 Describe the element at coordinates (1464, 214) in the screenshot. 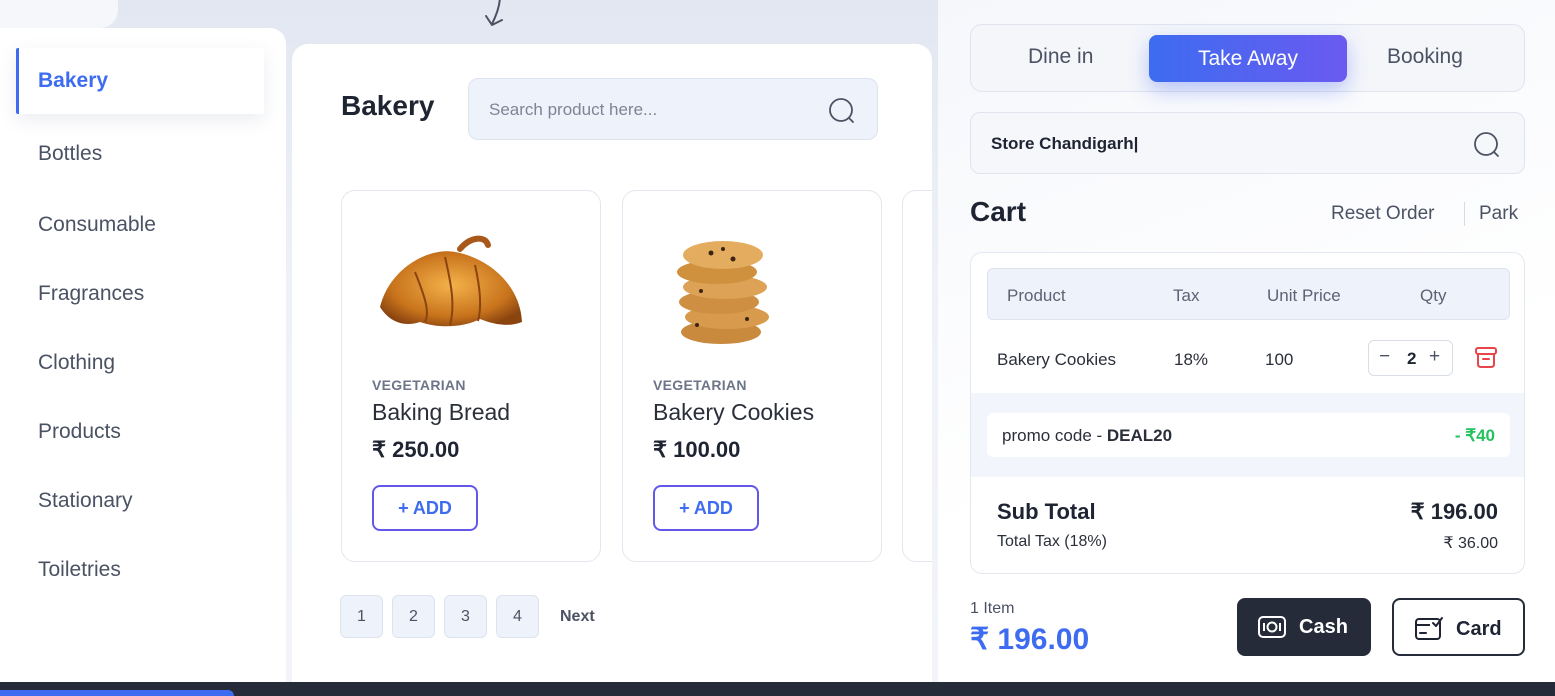

I see `divider` at that location.